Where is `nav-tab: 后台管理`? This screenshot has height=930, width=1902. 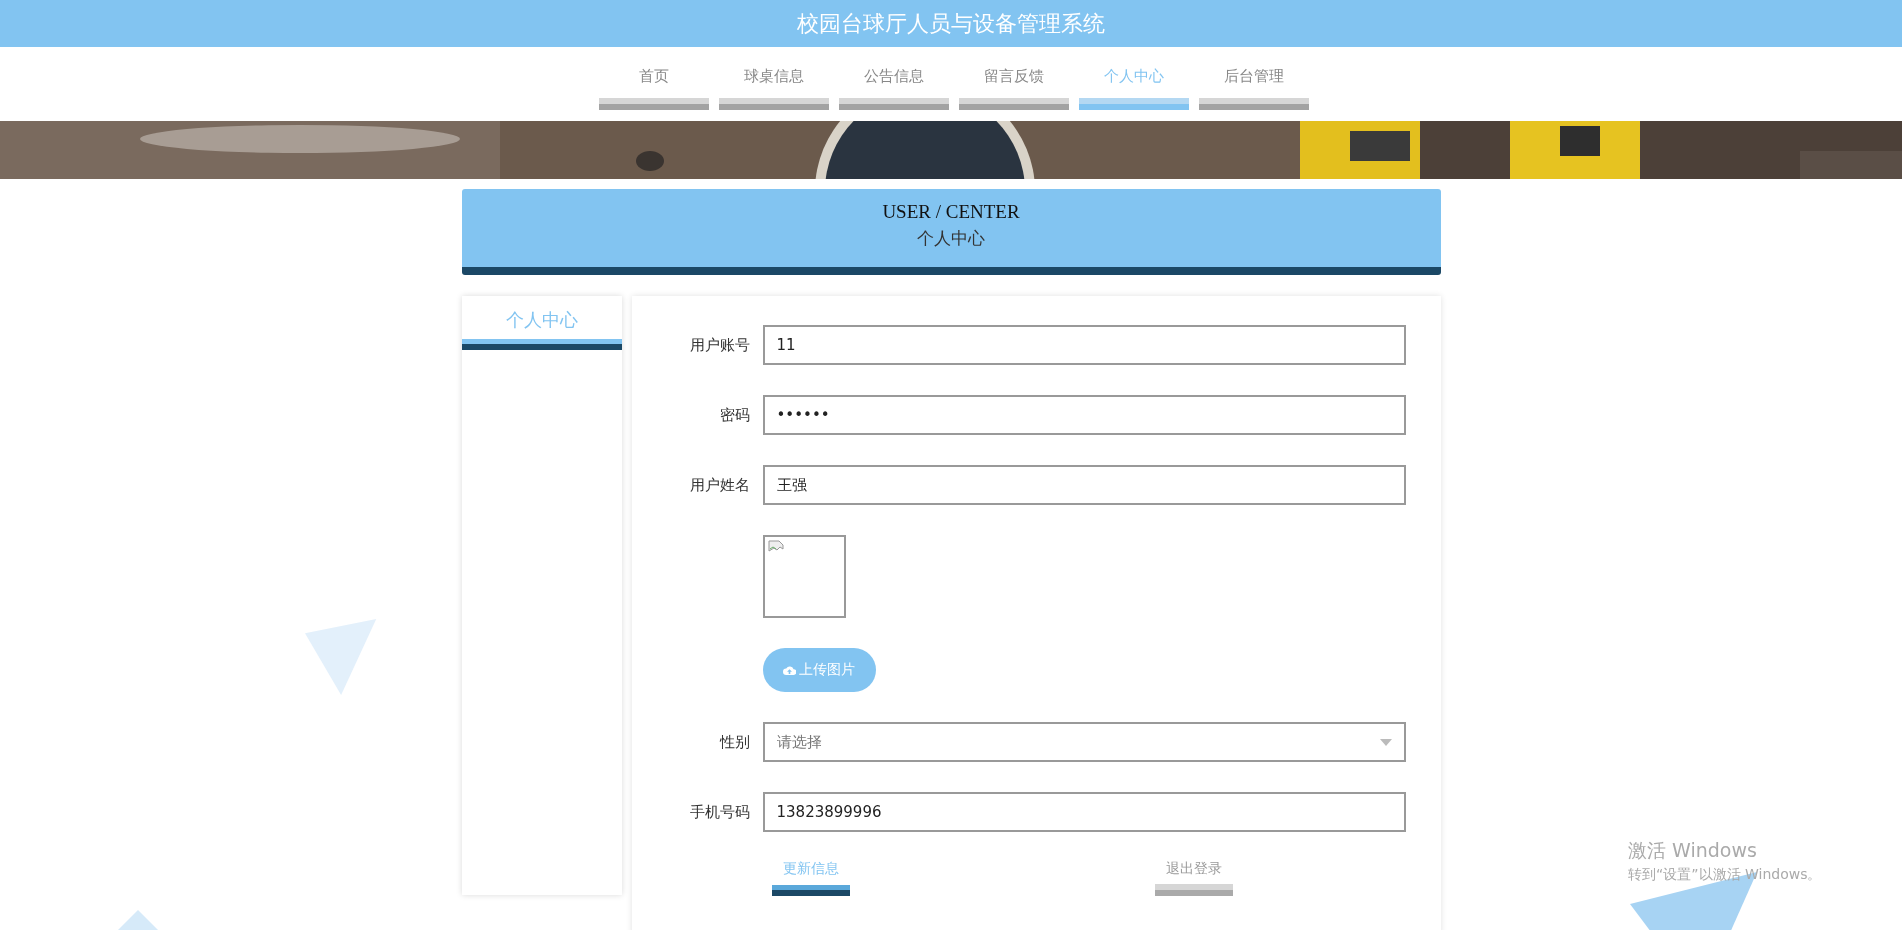 nav-tab: 后台管理 is located at coordinates (1254, 78).